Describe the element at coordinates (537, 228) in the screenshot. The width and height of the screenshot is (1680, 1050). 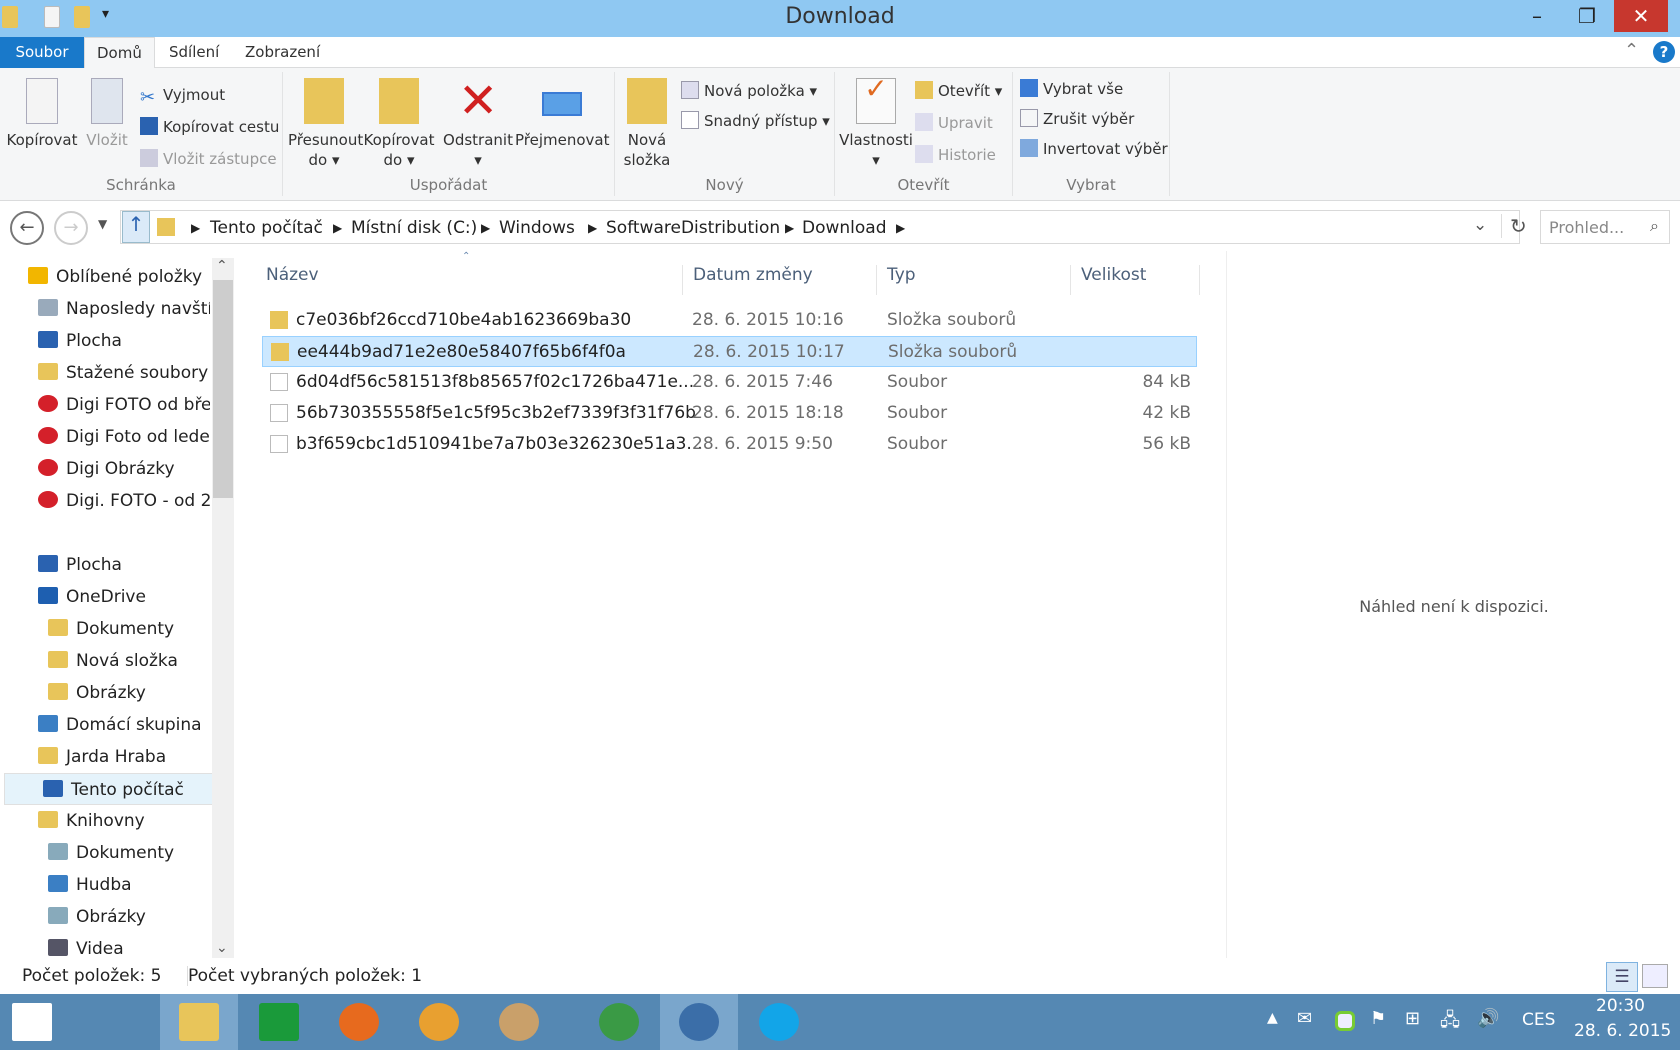
I see `breadcrumb-item: Windows` at that location.